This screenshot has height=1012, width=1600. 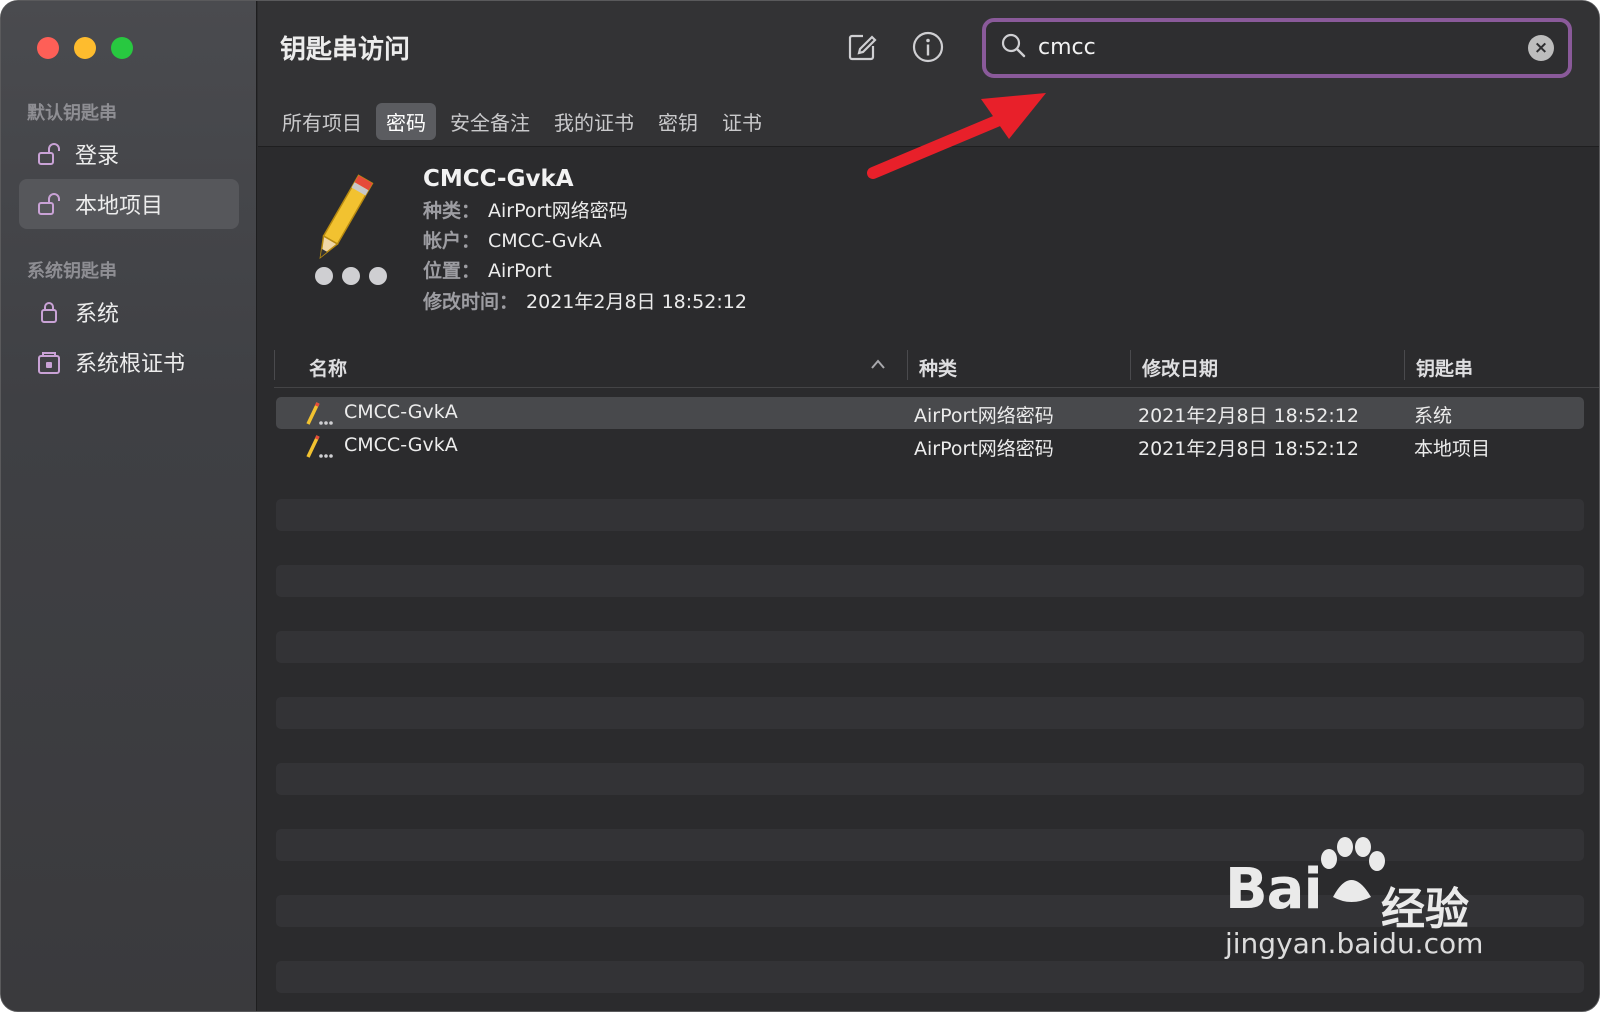 What do you see at coordinates (322, 121) in the screenshot?
I see `tab-all-items: 所有项目` at bounding box center [322, 121].